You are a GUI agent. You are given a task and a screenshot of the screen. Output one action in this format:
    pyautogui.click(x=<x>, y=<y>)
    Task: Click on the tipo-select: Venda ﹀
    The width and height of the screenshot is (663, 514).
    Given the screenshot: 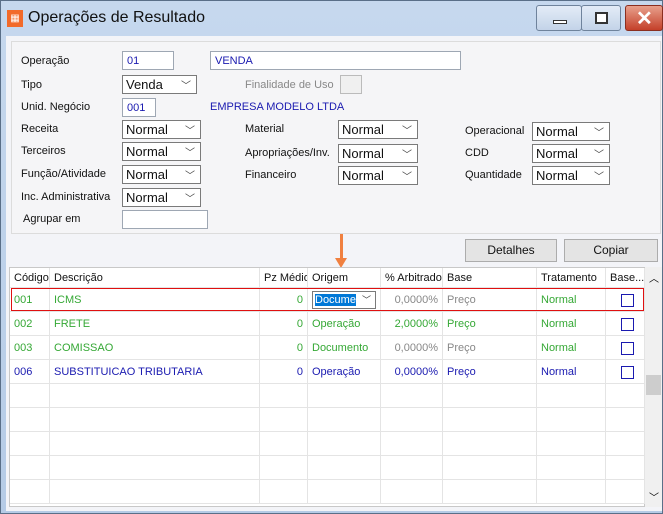 What is the action you would take?
    pyautogui.click(x=159, y=84)
    